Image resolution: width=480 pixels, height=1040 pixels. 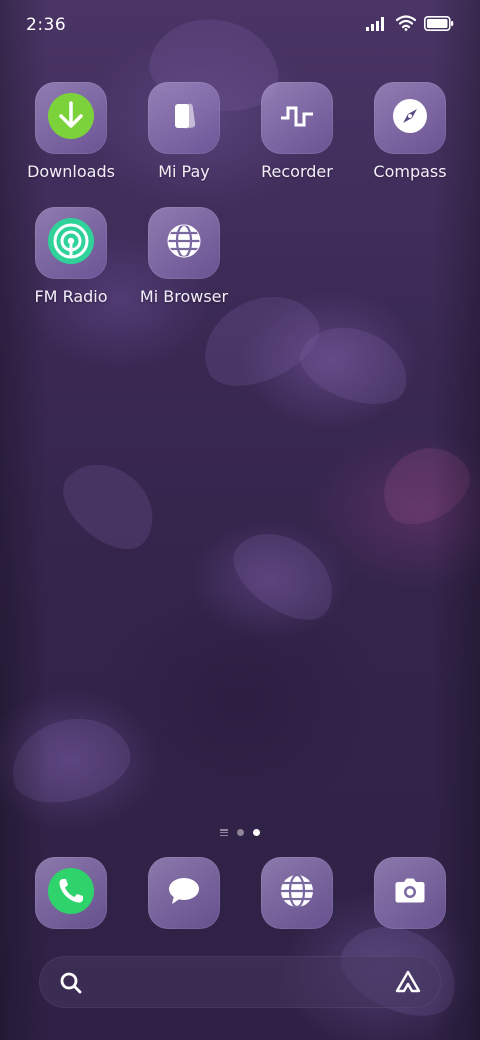 I want to click on dock-phone, so click(x=71, y=893).